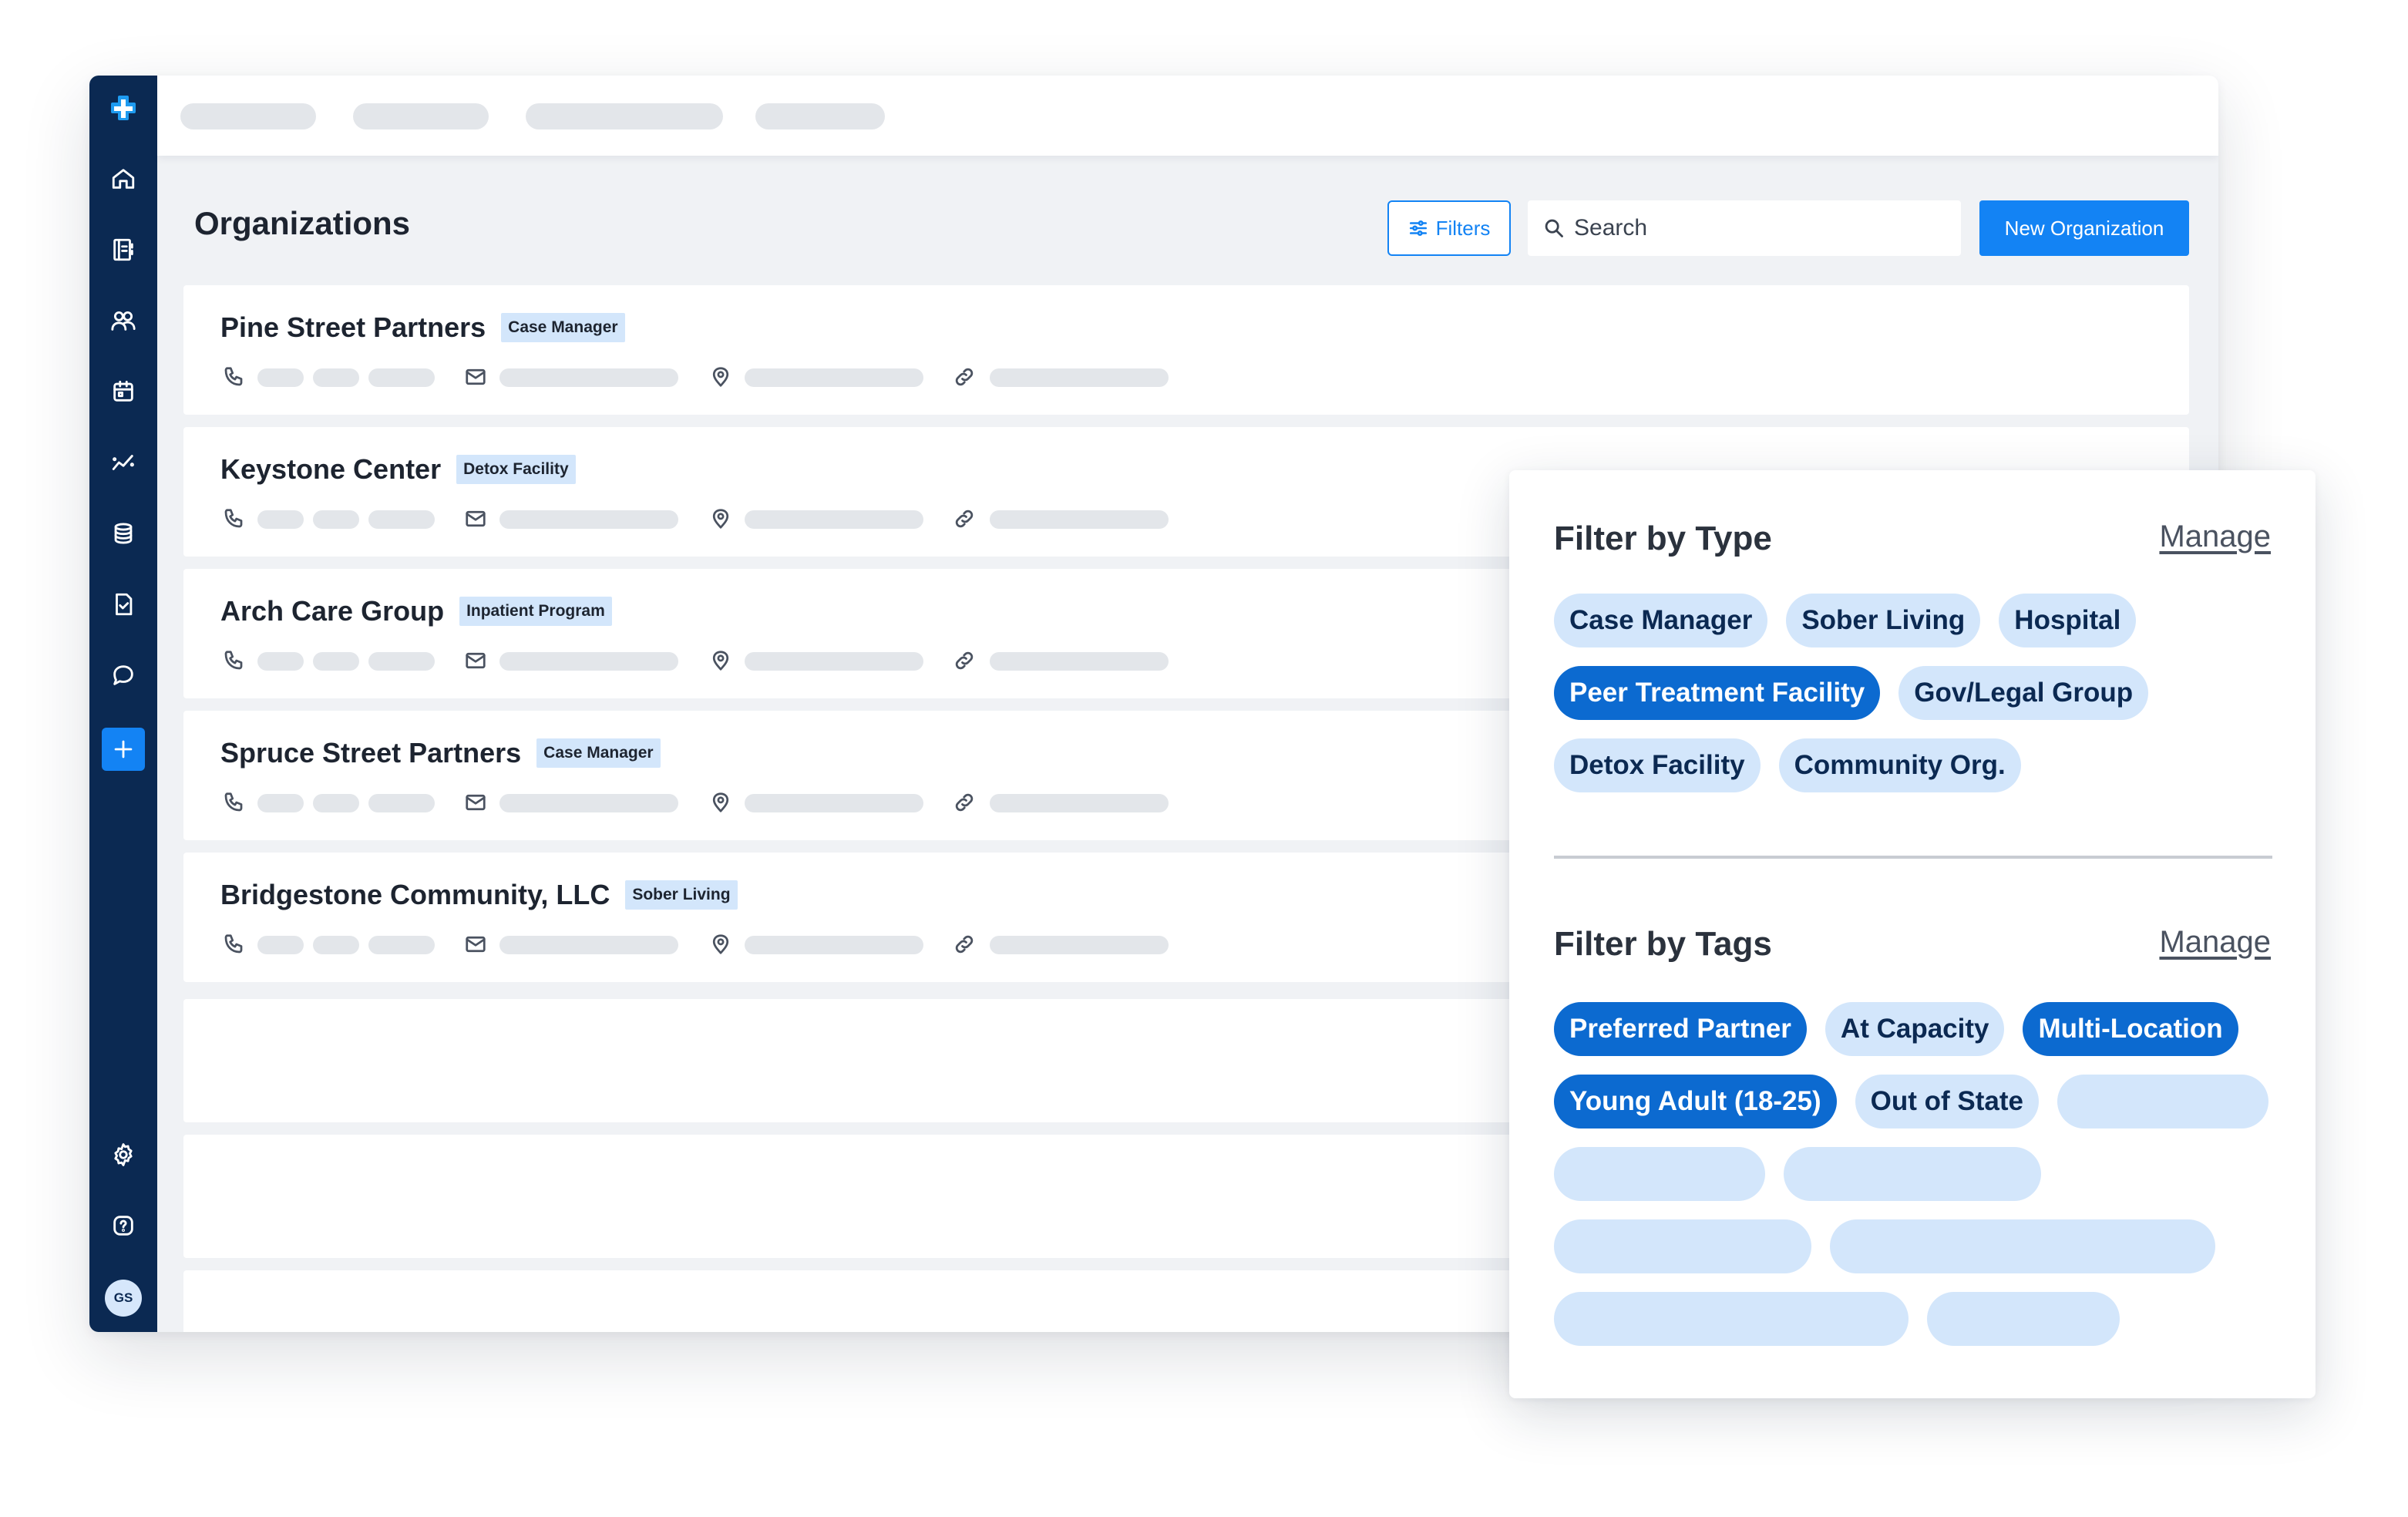 The image size is (2408, 1517). Describe the element at coordinates (1717, 693) in the screenshot. I see `type-chip-selected: Peer Treatment Facility` at that location.